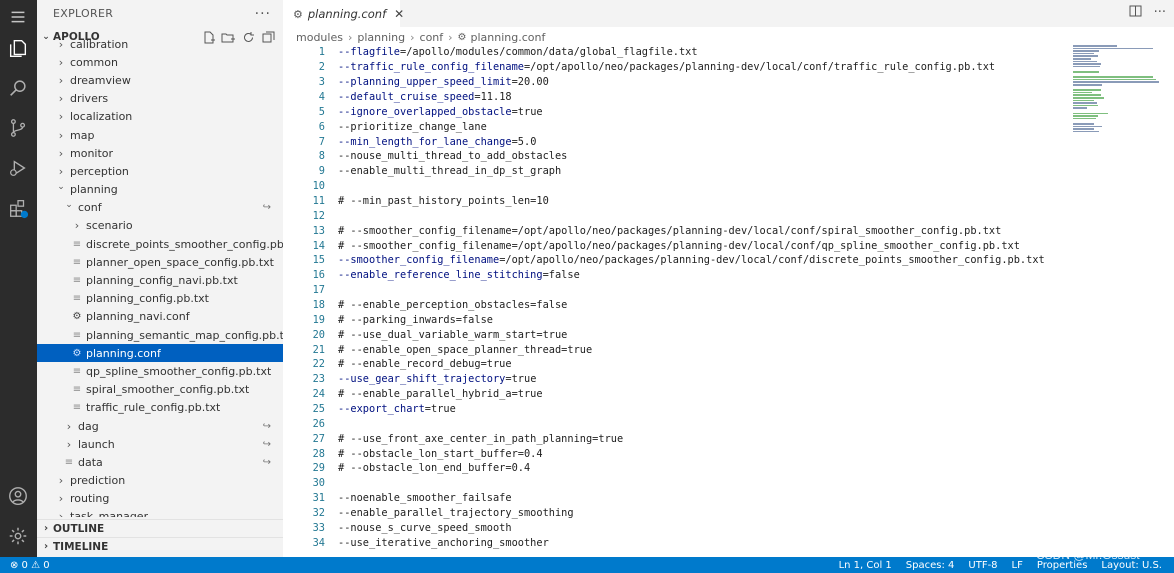 The height and width of the screenshot is (573, 1174). What do you see at coordinates (160, 462) in the screenshot?
I see `tree-file: ≡ data ↪` at bounding box center [160, 462].